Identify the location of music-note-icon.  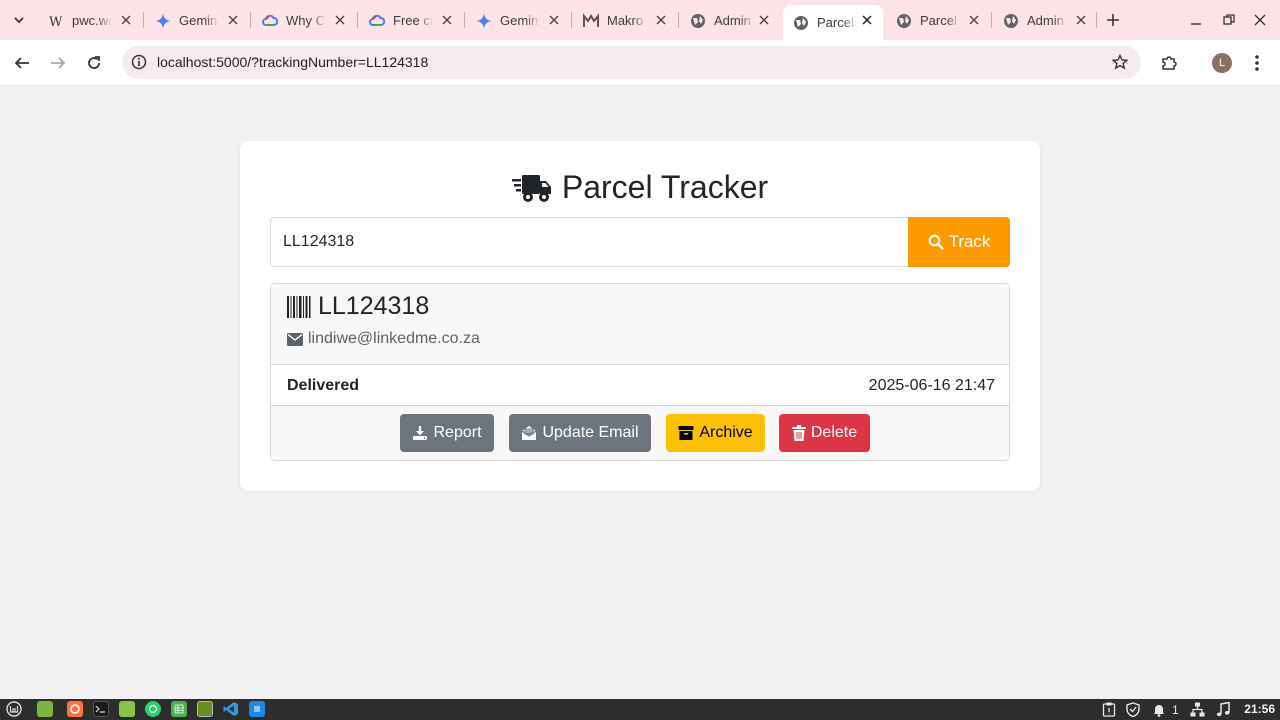
(1223, 709).